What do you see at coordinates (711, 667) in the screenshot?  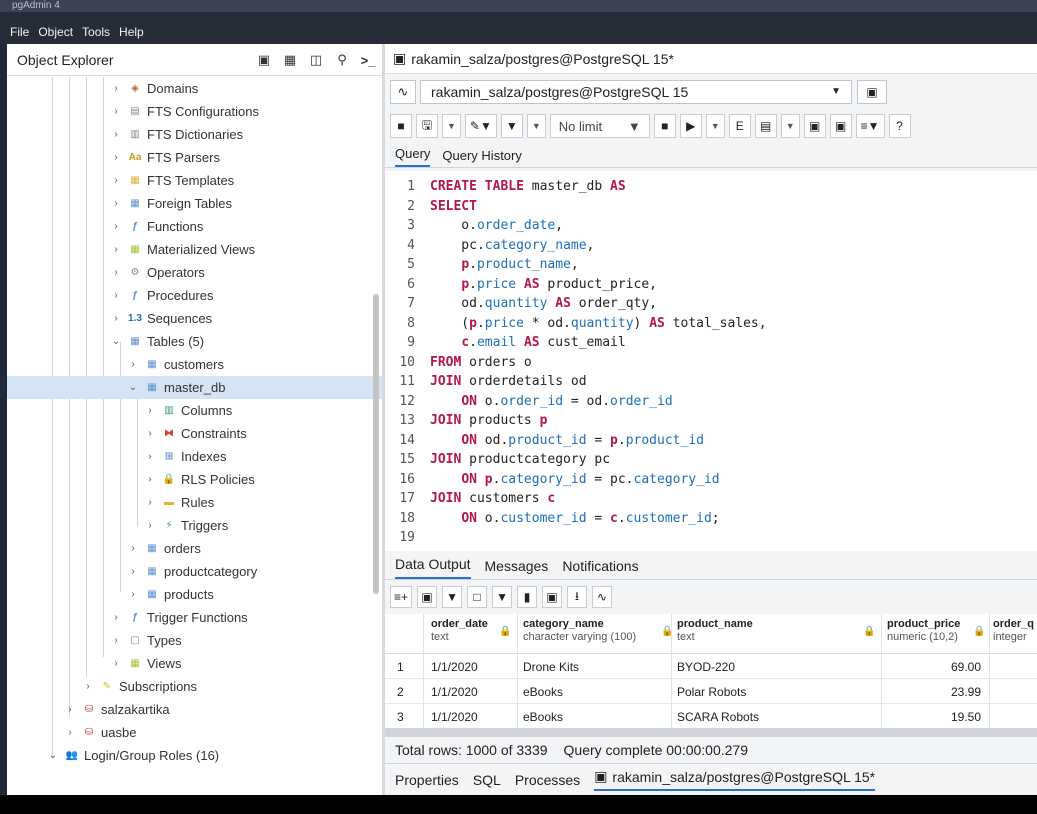 I see `table-row: 1 1/1/2020 Drone Kits BYOD-220 69.00` at bounding box center [711, 667].